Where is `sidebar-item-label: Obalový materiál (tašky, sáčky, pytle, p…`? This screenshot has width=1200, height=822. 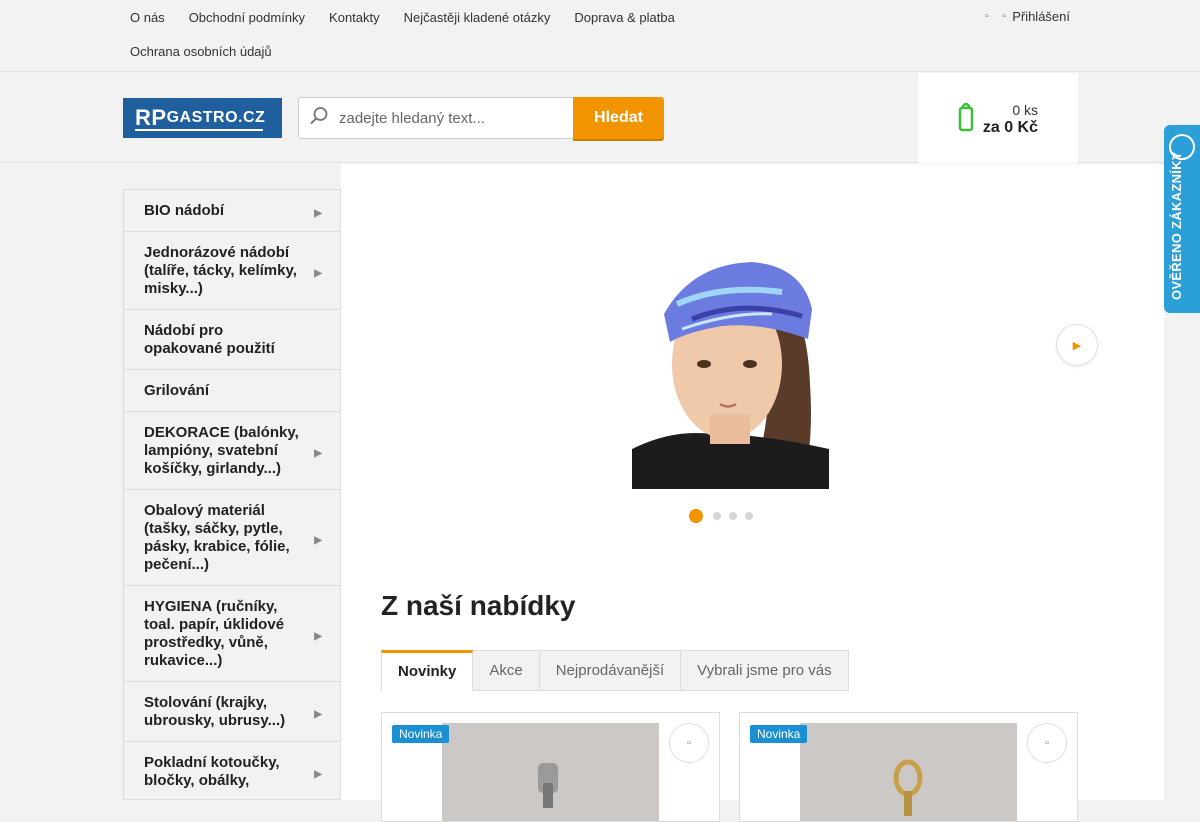
sidebar-item-label: Obalový materiál (tašky, sáčky, pytle, p… is located at coordinates (217, 537).